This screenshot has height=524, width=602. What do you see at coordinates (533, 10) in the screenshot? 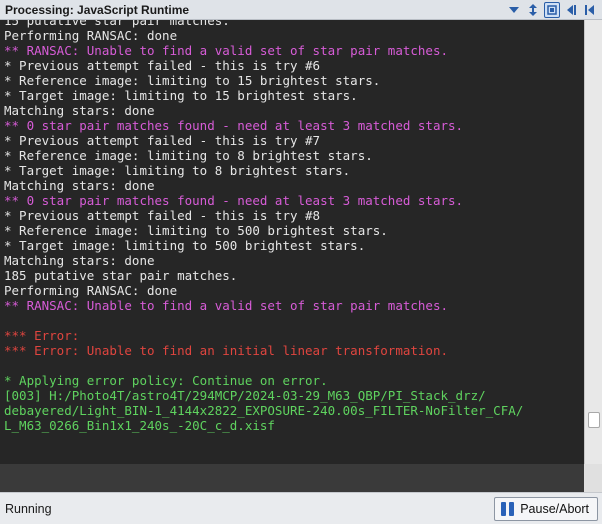
I see `up-down-arrows-icon` at bounding box center [533, 10].